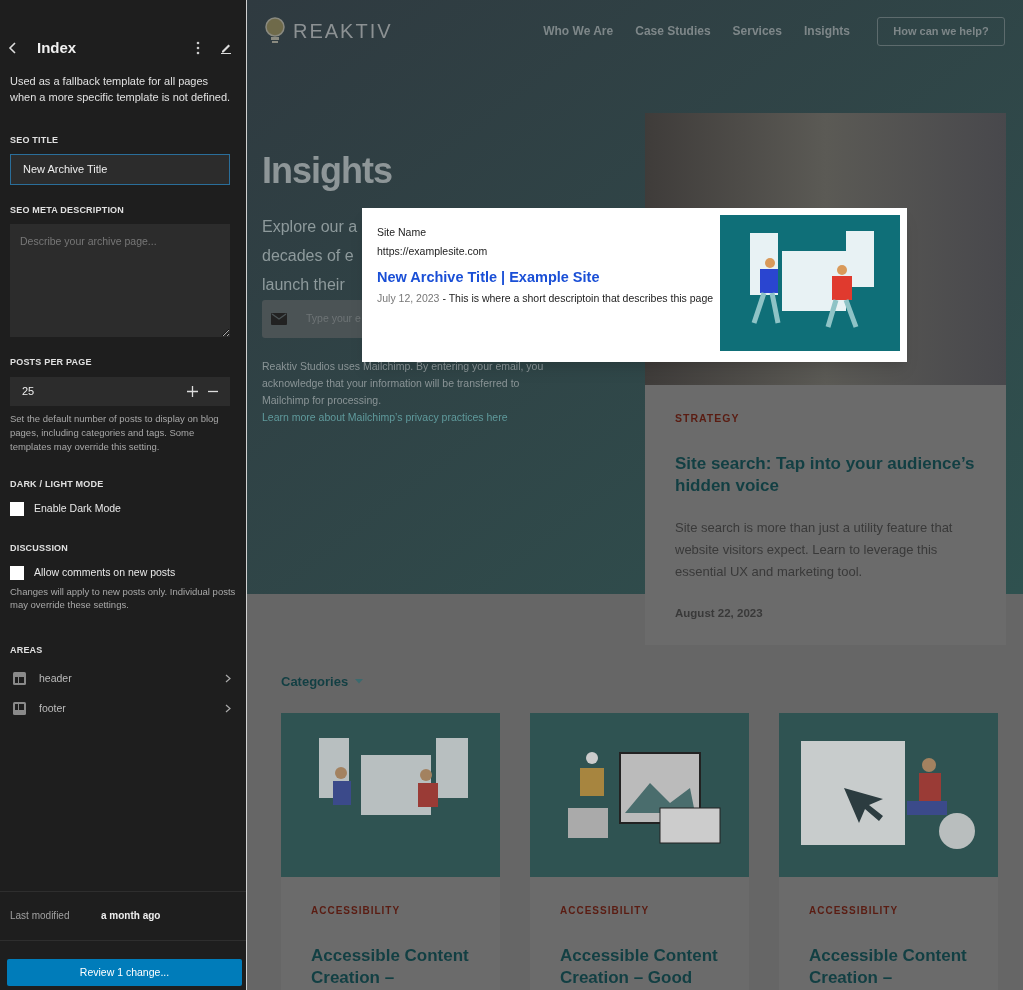 This screenshot has width=1023, height=990. I want to click on plus-icon, so click(192, 391).